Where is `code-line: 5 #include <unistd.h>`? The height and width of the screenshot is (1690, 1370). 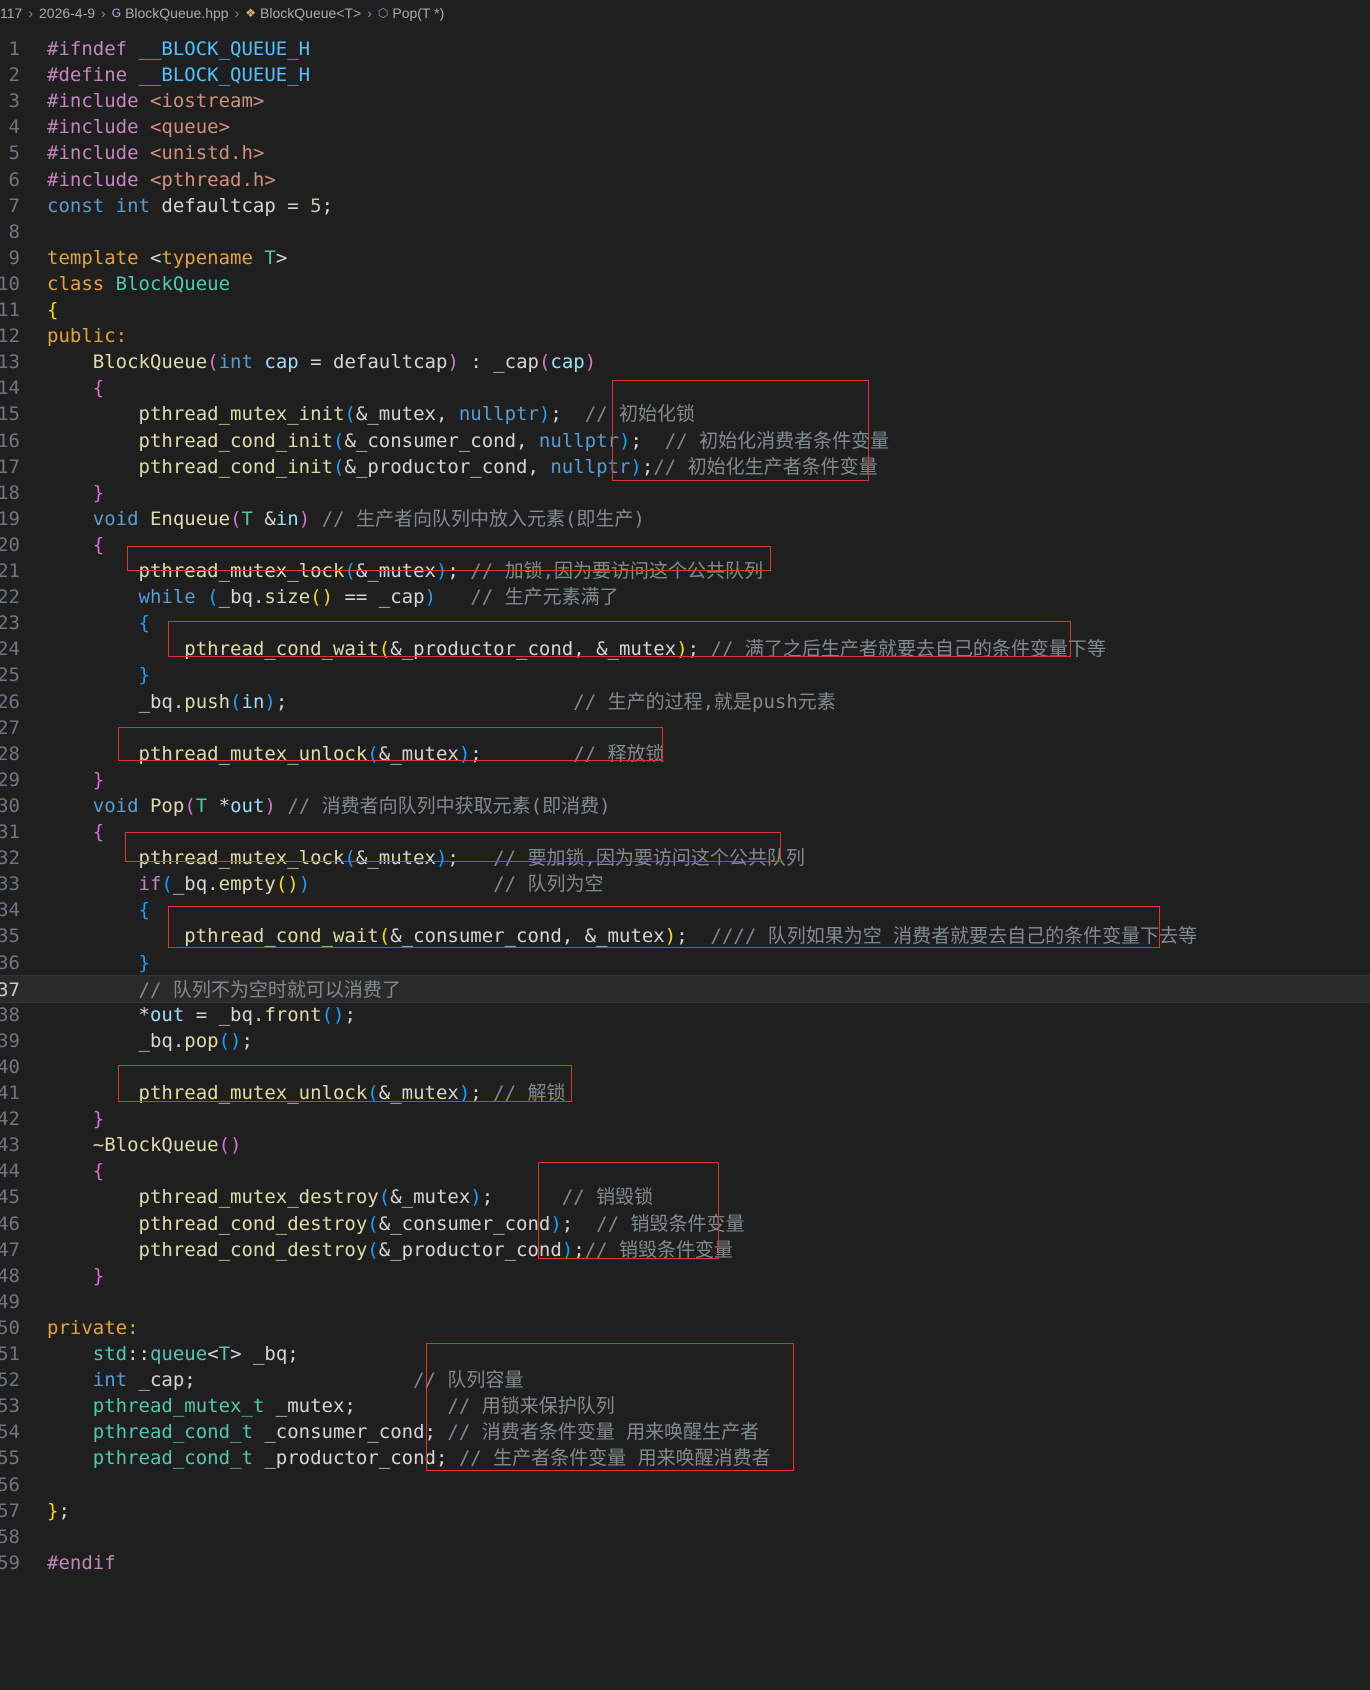 code-line: 5 #include <unistd.h> is located at coordinates (685, 153).